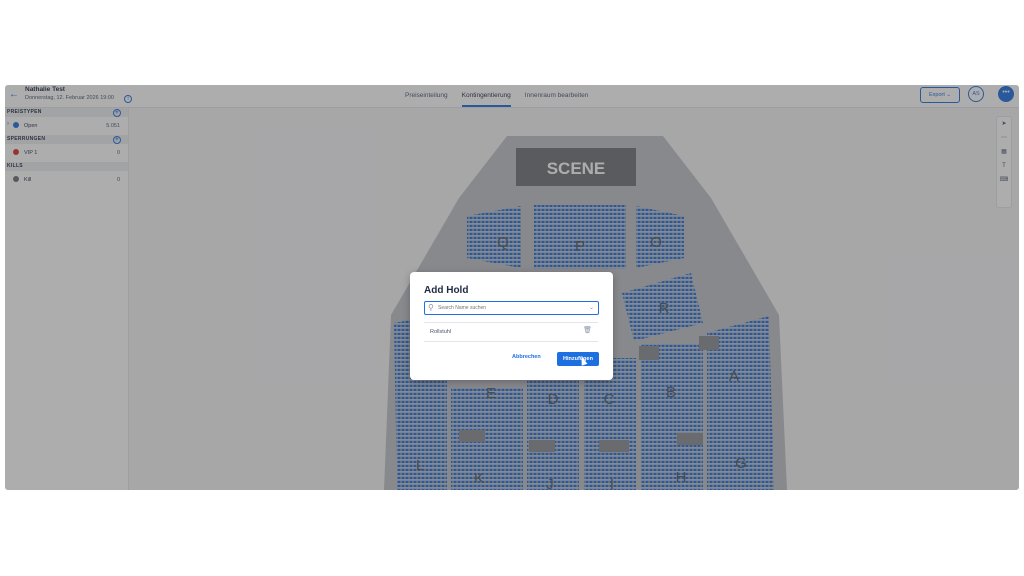  I want to click on search-input, so click(513, 308).